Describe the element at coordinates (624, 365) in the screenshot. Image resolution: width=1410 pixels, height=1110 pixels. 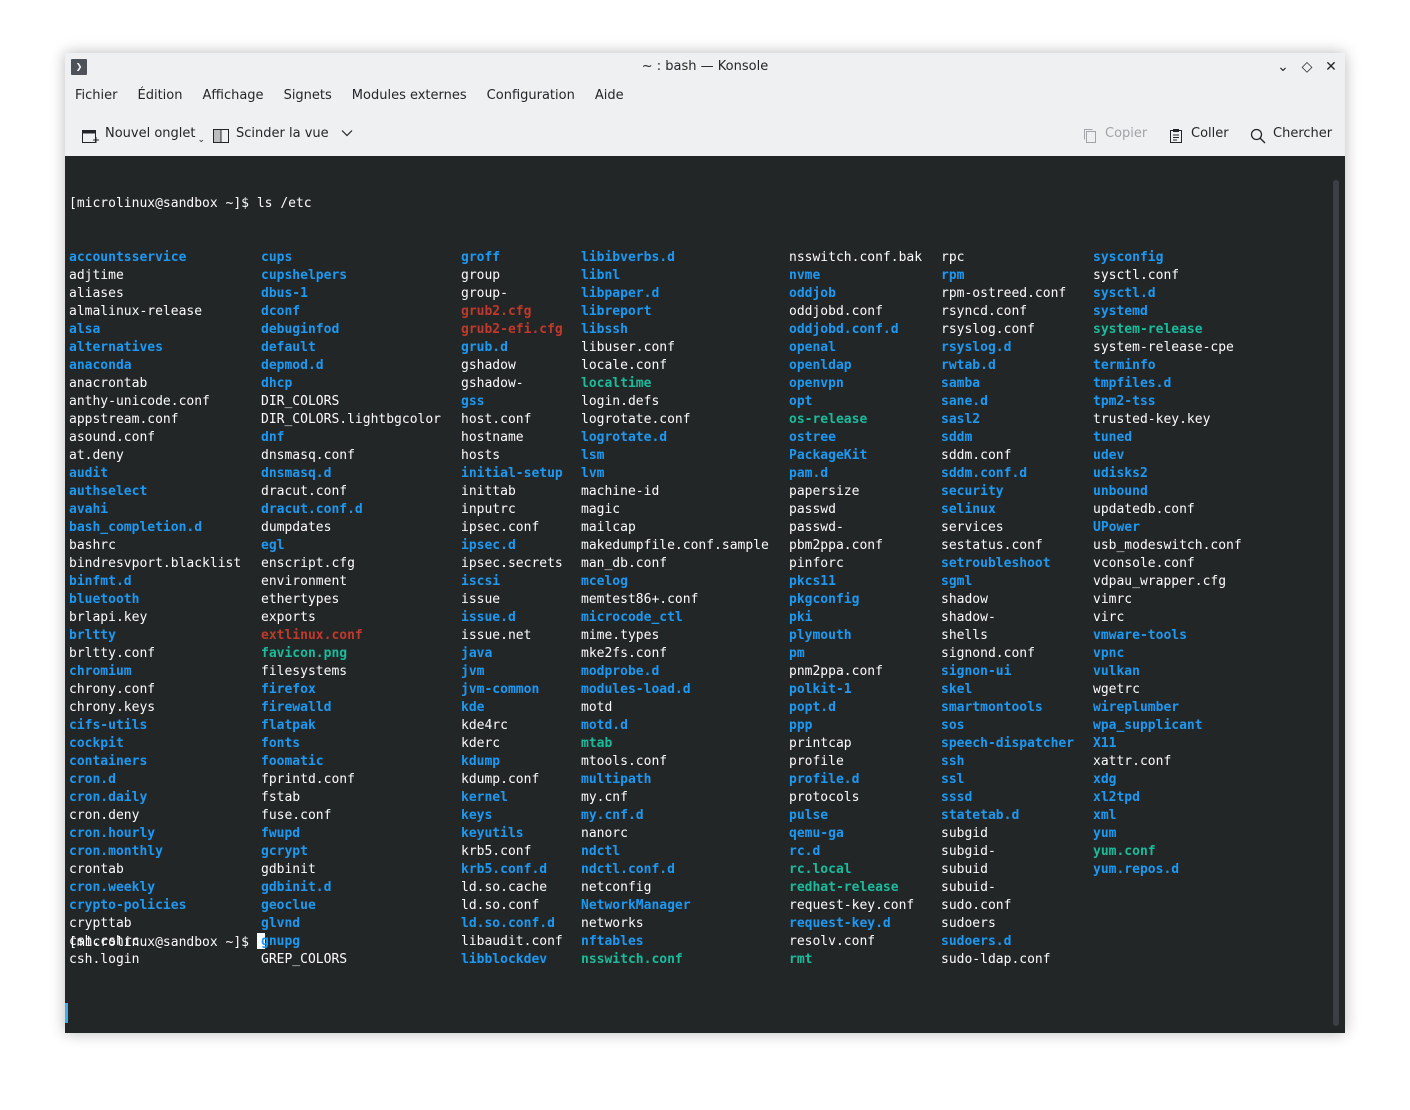
I see `file-entry: locale.conf` at that location.